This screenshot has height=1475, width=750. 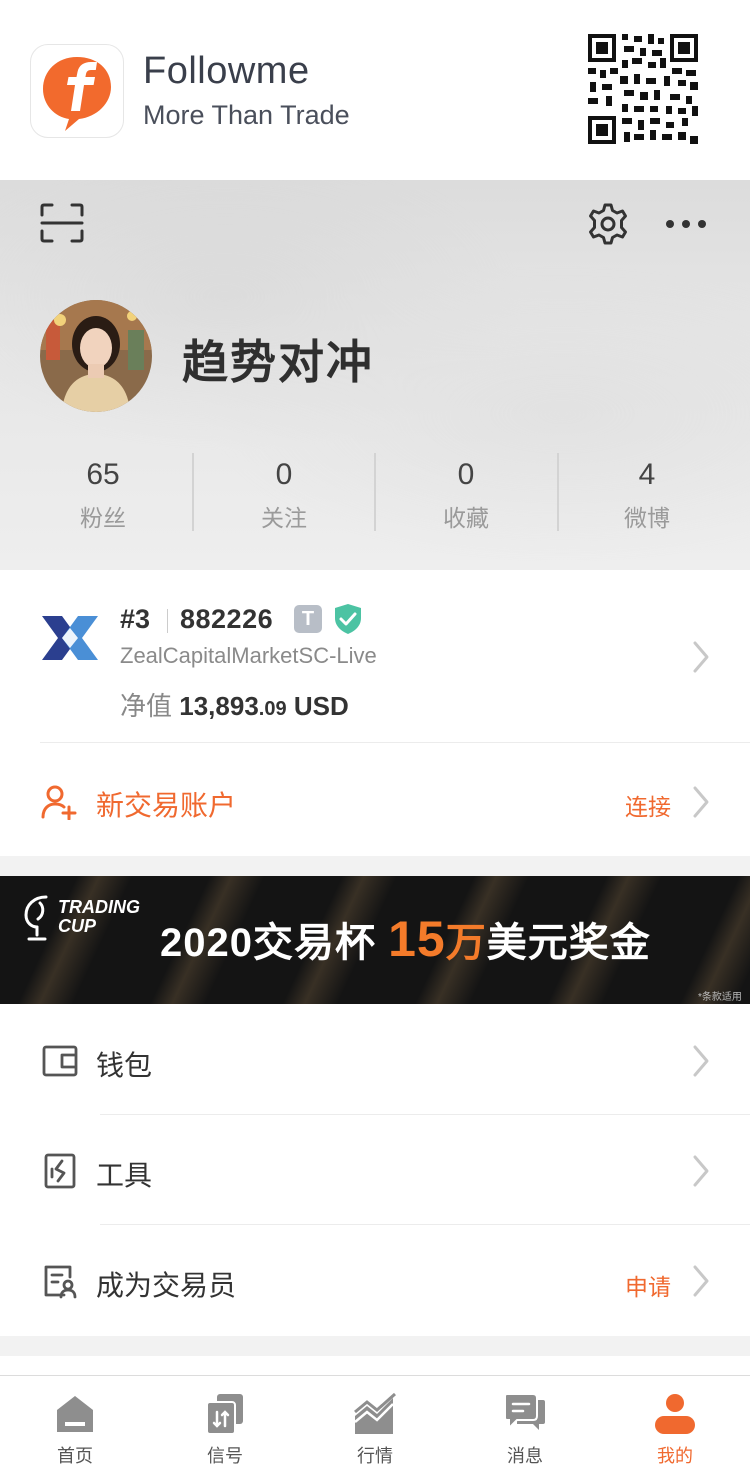 What do you see at coordinates (647, 518) in the screenshot?
I see `stat-posts-label: 微博` at bounding box center [647, 518].